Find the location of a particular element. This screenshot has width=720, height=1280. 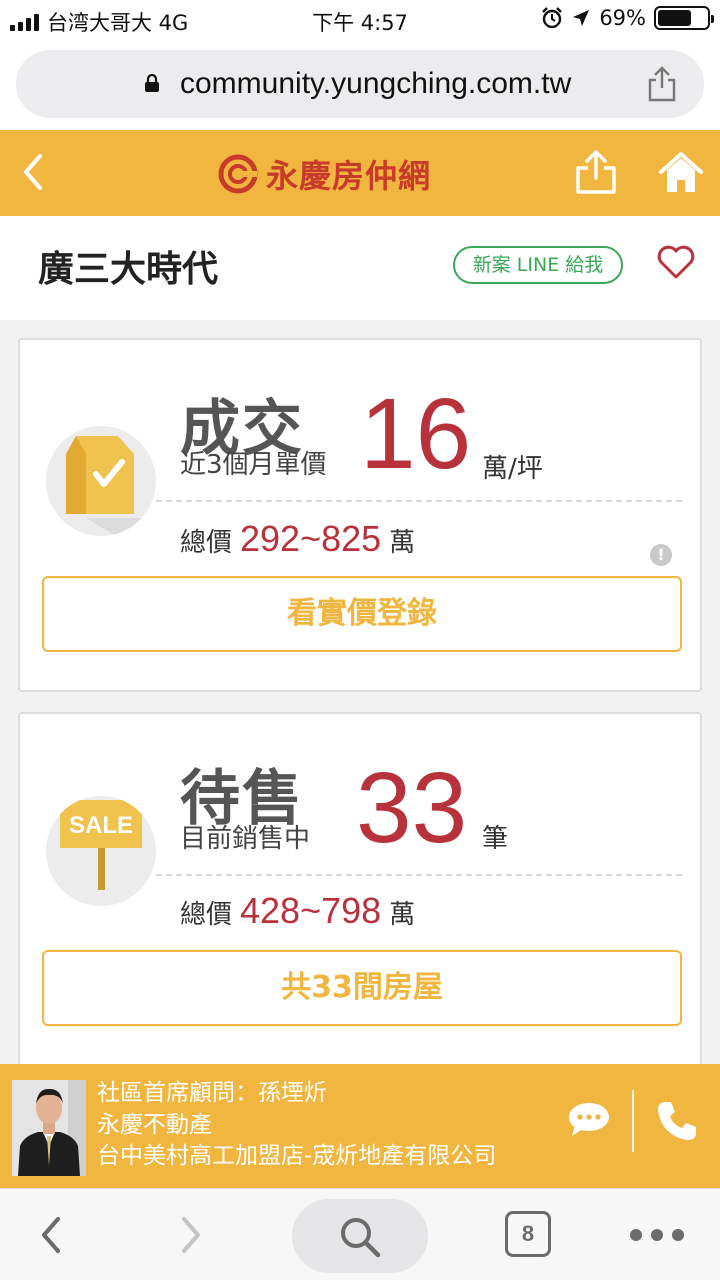

lock-icon is located at coordinates (152, 83).